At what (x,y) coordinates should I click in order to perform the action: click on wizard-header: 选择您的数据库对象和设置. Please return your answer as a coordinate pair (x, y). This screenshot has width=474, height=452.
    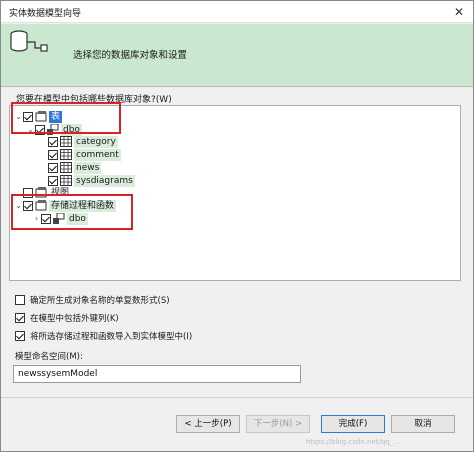
    Looking at the image, I should click on (237, 55).